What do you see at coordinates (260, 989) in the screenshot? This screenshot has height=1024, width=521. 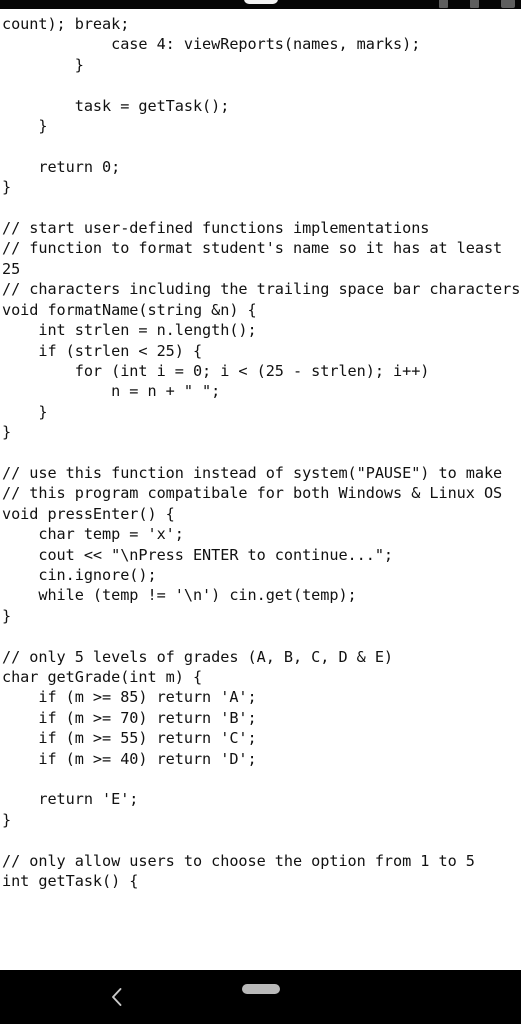 I see `home-pill-indicator` at bounding box center [260, 989].